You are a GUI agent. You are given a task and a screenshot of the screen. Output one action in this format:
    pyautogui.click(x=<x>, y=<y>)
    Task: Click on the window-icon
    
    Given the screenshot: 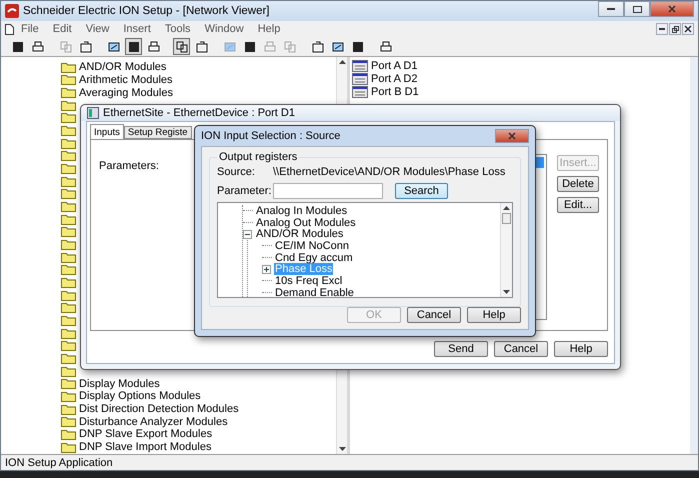 What is the action you would take?
    pyautogui.click(x=93, y=113)
    